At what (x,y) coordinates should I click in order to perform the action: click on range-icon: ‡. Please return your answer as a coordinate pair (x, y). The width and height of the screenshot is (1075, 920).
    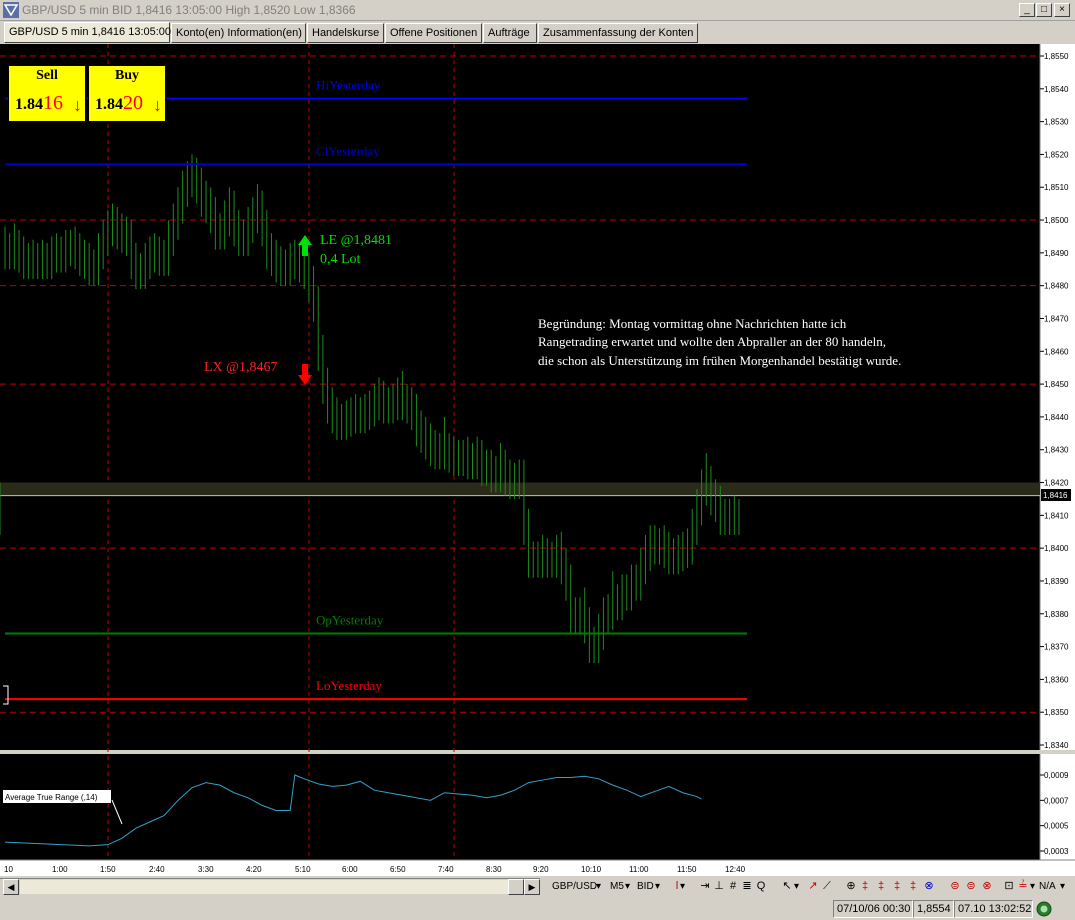
    Looking at the image, I should click on (913, 886).